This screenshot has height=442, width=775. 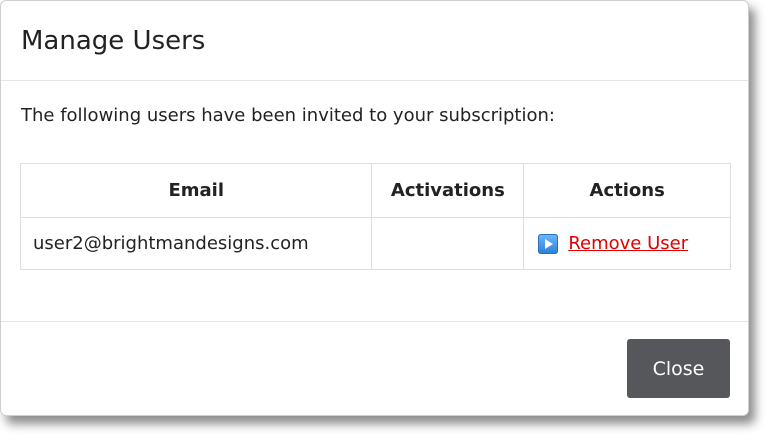 I want to click on table-row: user2@brightmandesigns.com Remove User, so click(x=375, y=243).